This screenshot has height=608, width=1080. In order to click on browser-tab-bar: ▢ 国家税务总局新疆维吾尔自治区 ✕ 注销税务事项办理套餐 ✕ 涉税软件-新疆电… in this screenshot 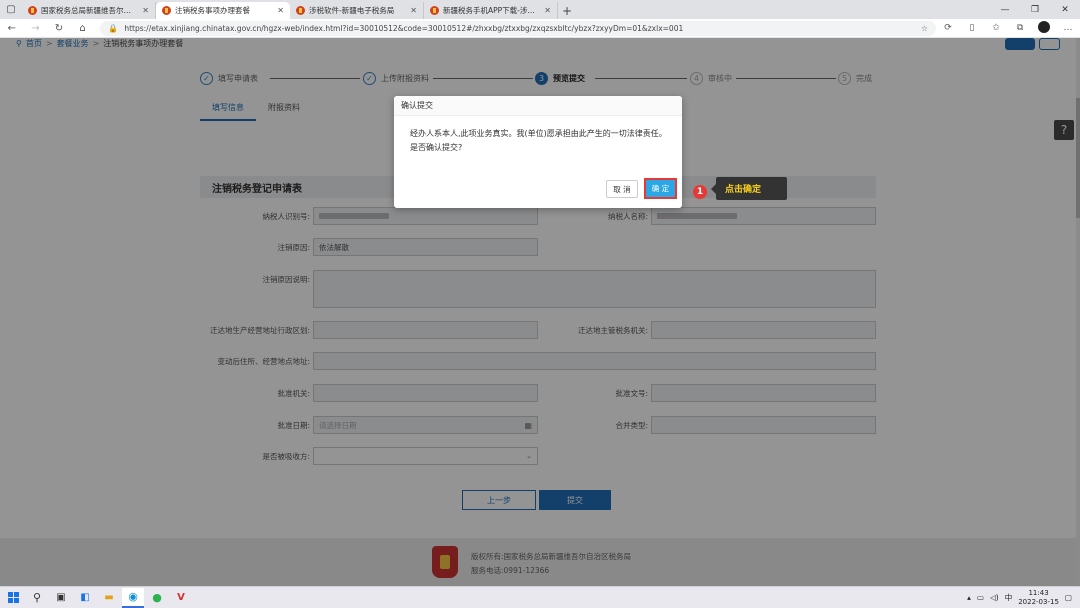, I will do `click(540, 9)`.